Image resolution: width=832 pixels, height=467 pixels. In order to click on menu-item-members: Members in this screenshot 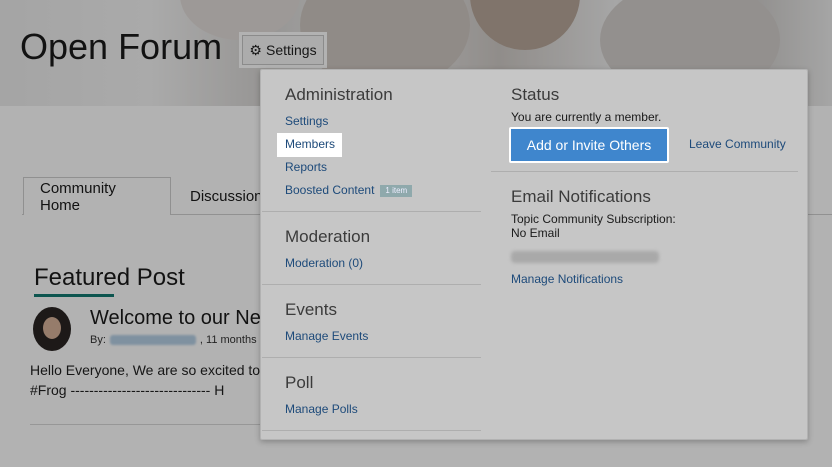, I will do `click(310, 144)`.